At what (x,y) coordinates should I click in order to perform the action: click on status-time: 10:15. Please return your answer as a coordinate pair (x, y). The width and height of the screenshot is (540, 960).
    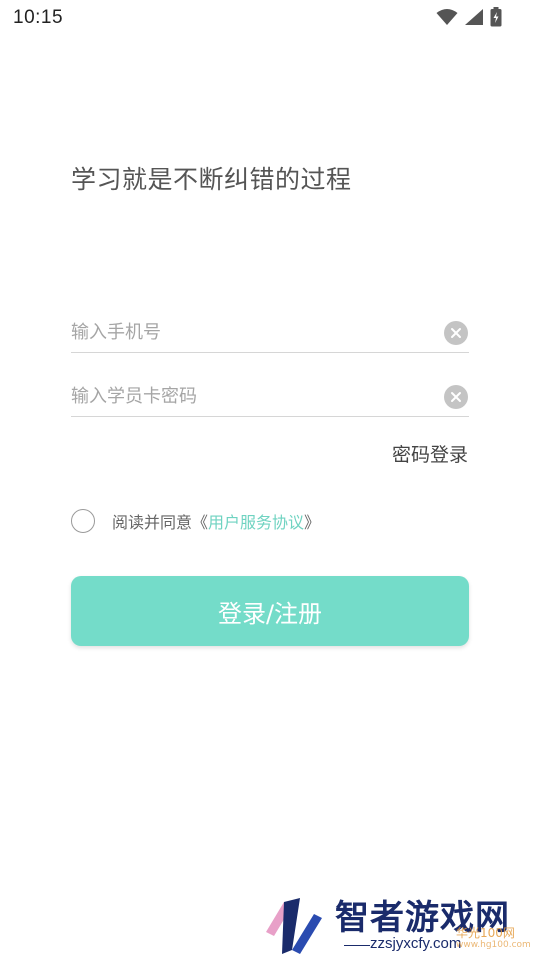
    Looking at the image, I should click on (38, 17).